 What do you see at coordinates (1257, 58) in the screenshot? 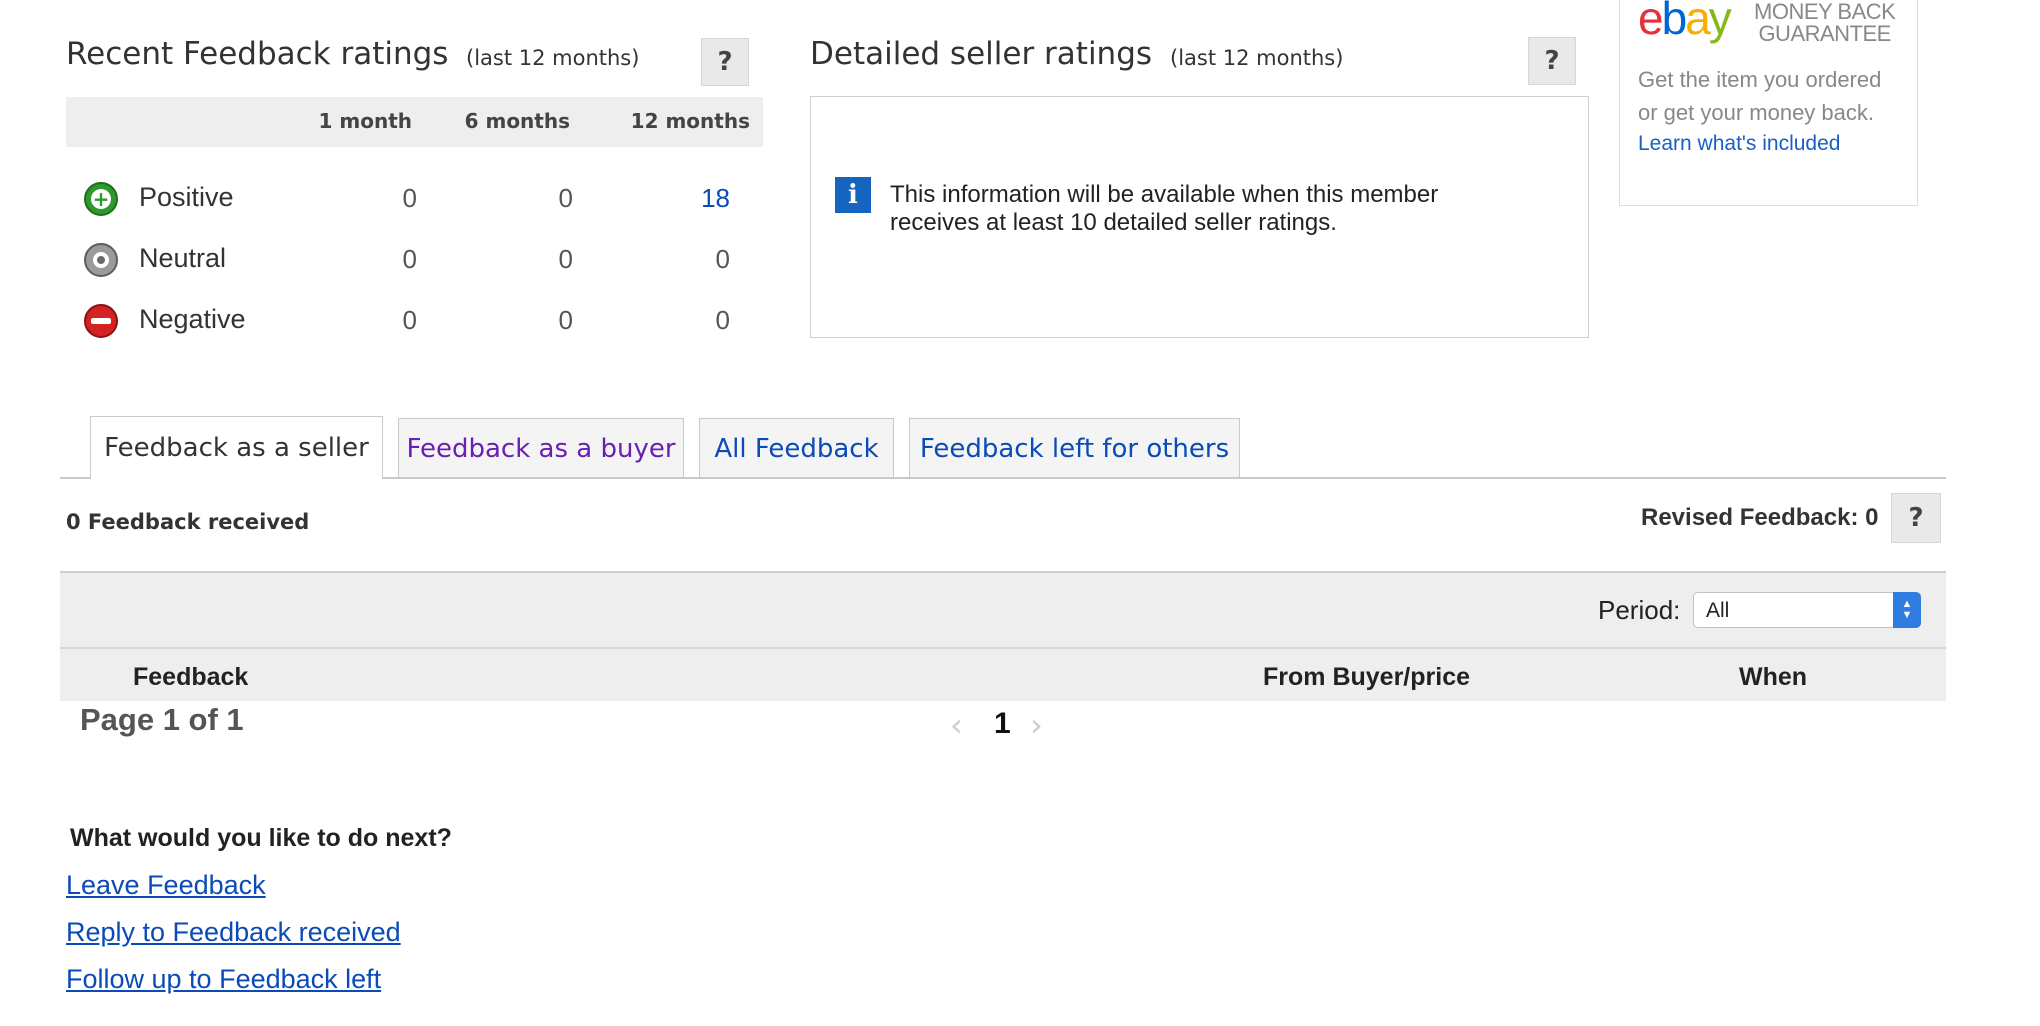
I see `detailed-ratings-subtitle: (last 12 months)` at bounding box center [1257, 58].